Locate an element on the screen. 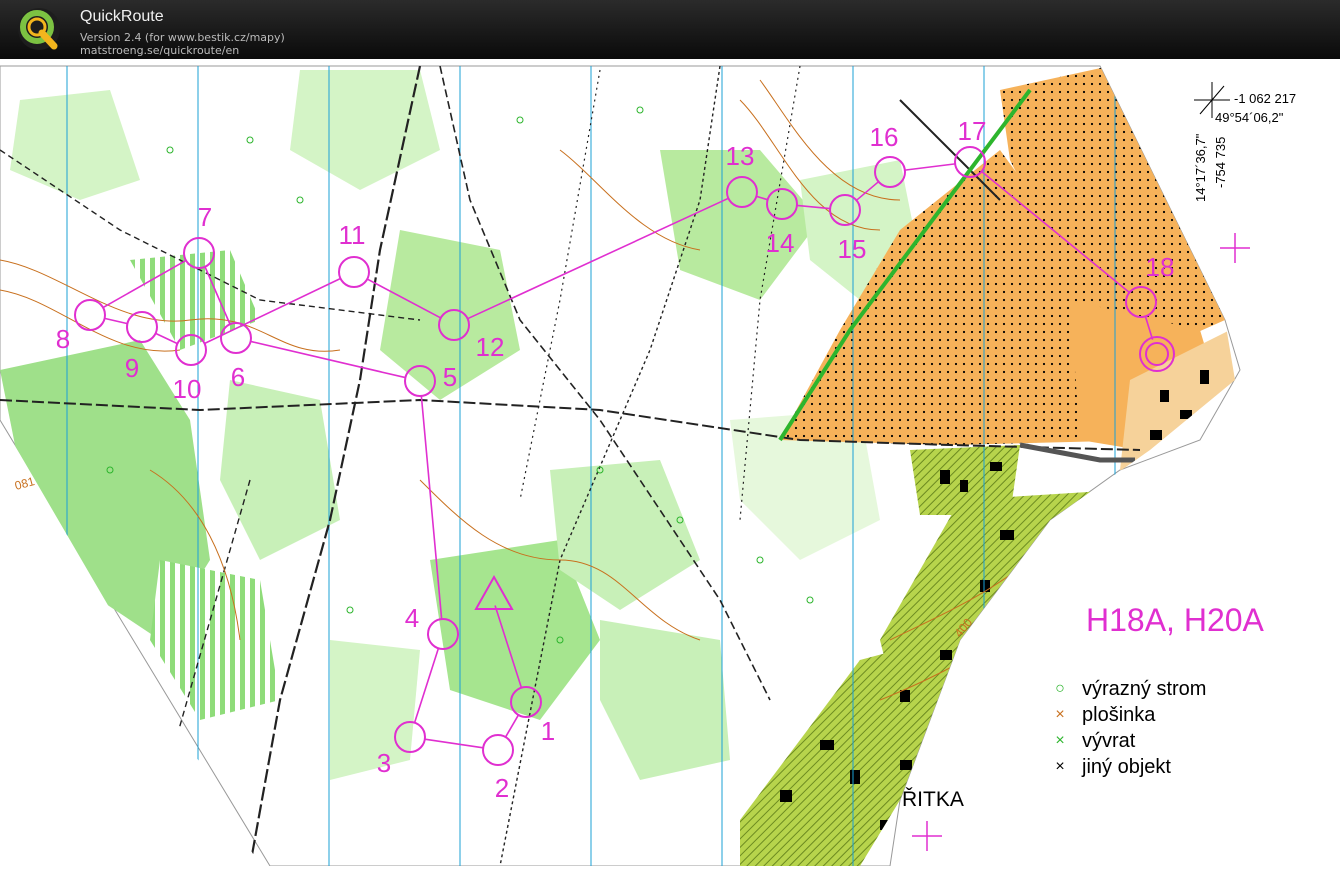  legend-item: × plošinka is located at coordinates (1128, 715).